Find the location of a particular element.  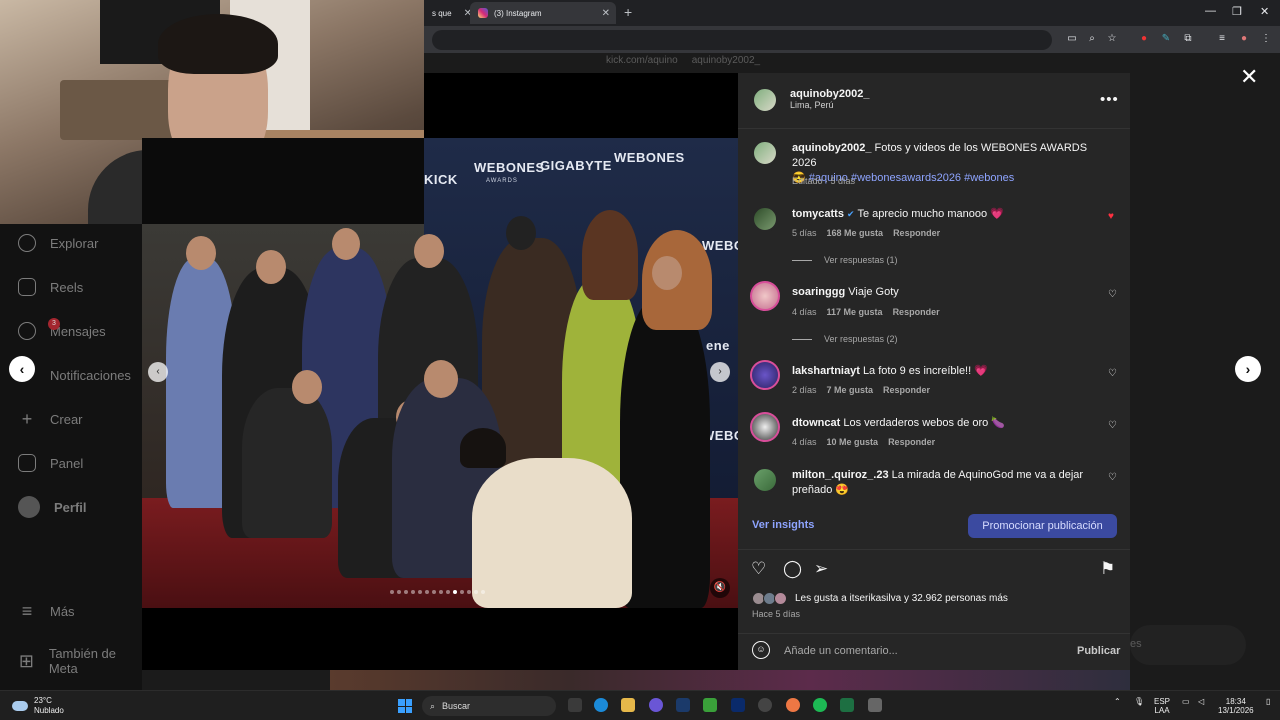

comment-bubble-icon: ◯ is located at coordinates (792, 569).